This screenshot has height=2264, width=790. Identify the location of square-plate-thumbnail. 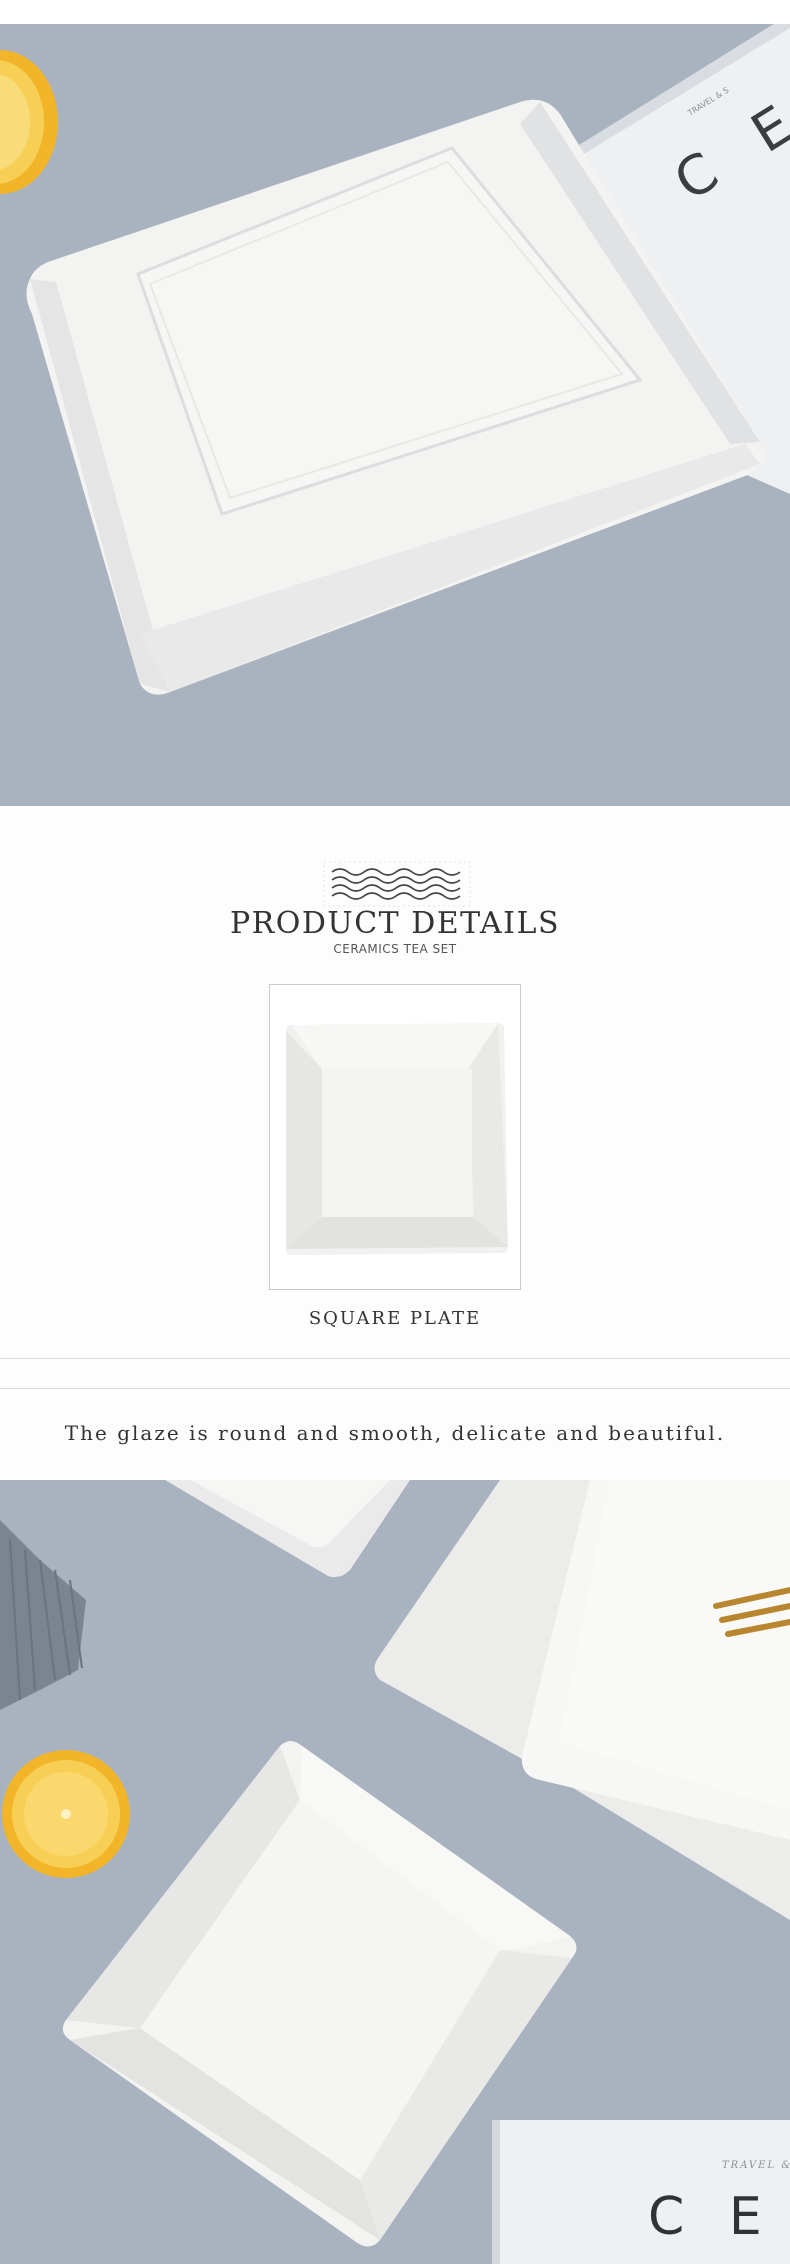
(395, 1137).